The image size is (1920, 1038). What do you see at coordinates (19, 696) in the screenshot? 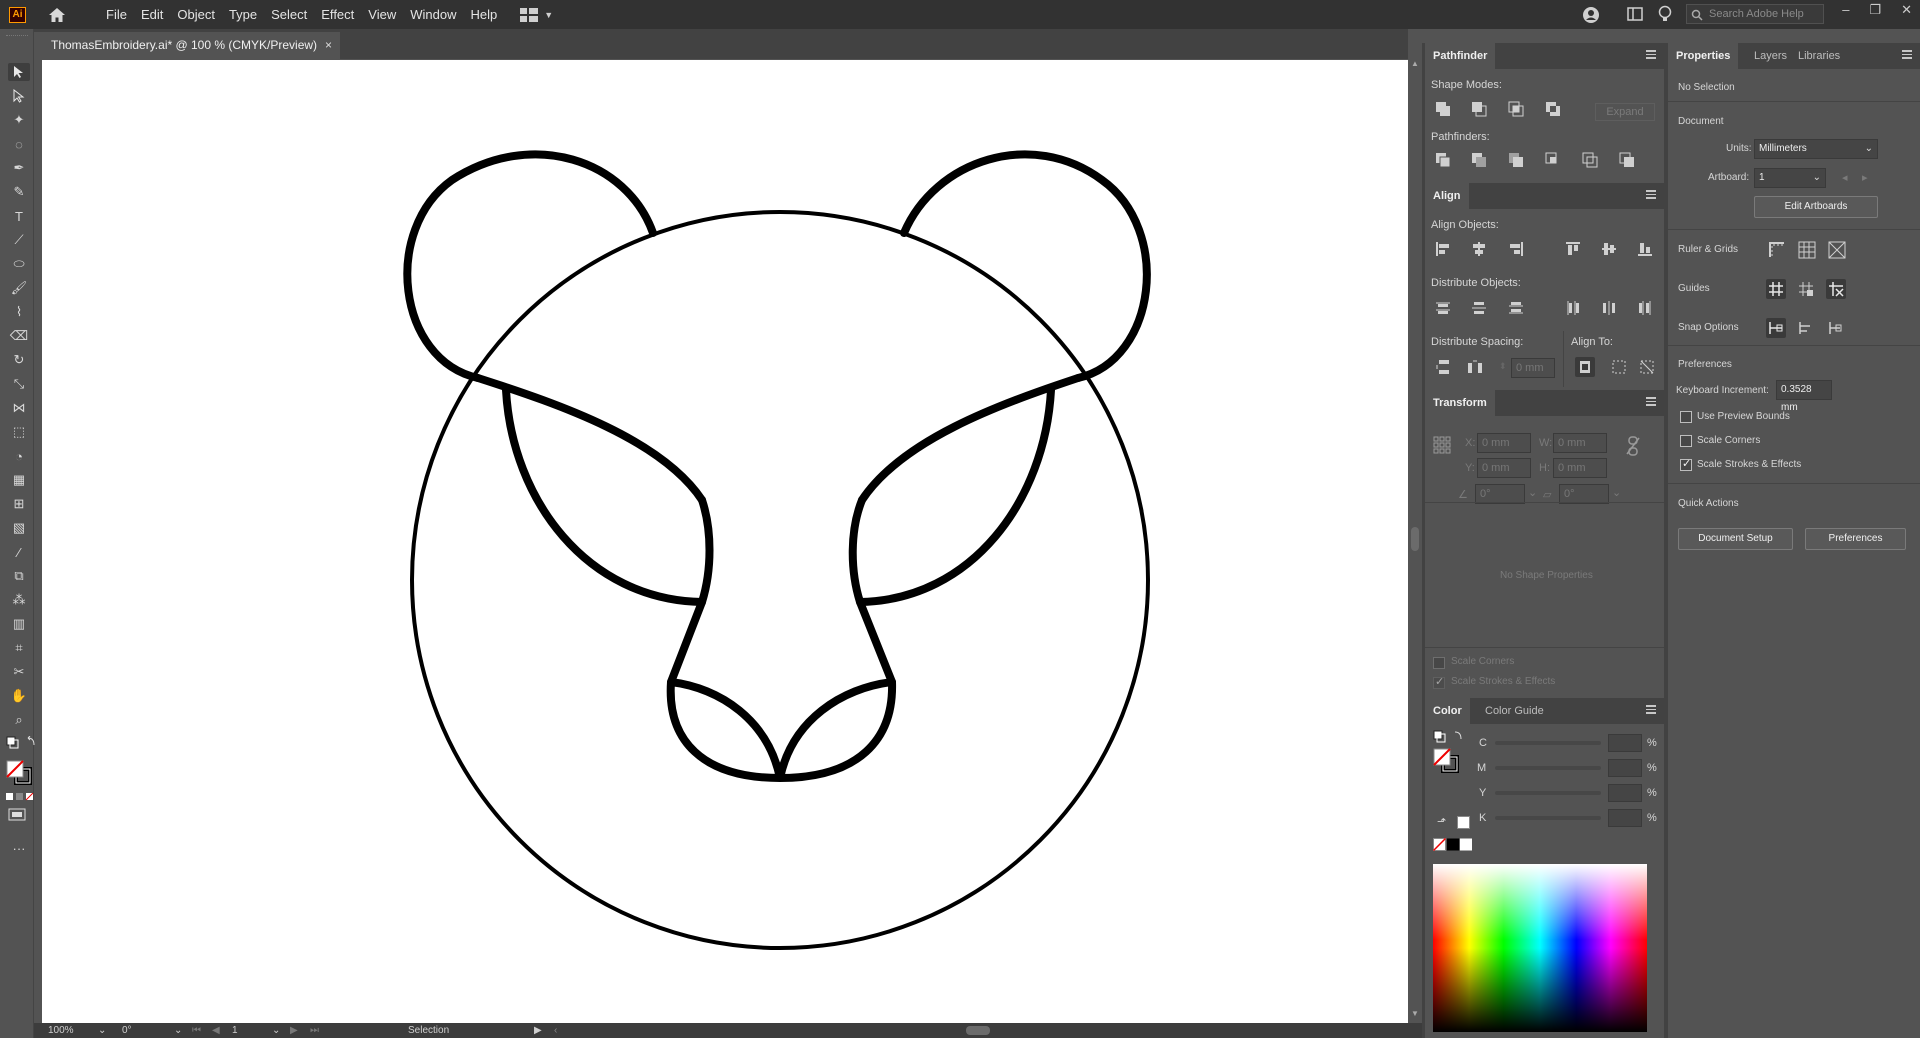
I see `hand-tool-icon: ✋` at bounding box center [19, 696].